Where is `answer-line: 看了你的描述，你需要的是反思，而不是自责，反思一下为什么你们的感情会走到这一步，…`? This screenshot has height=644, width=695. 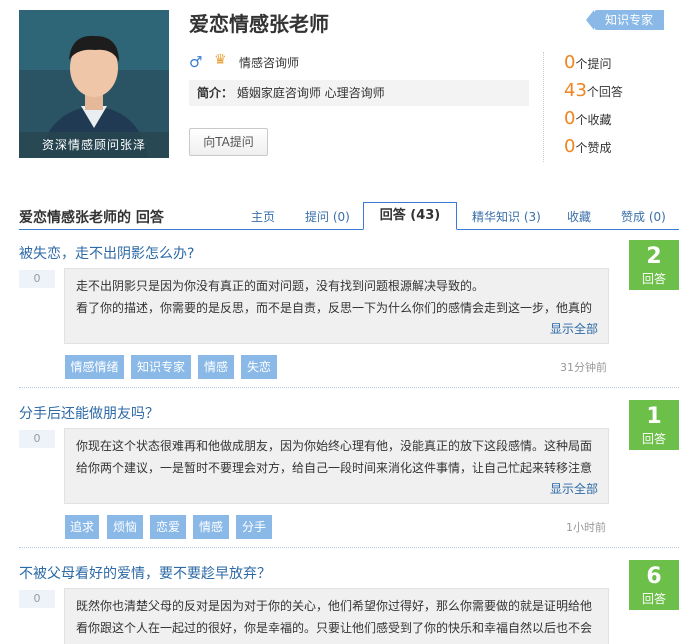
answer-line: 看了你的描述，你需要的是反思，而不是自责，反思一下为什么你们的感情会走到这一步，… is located at coordinates (334, 308).